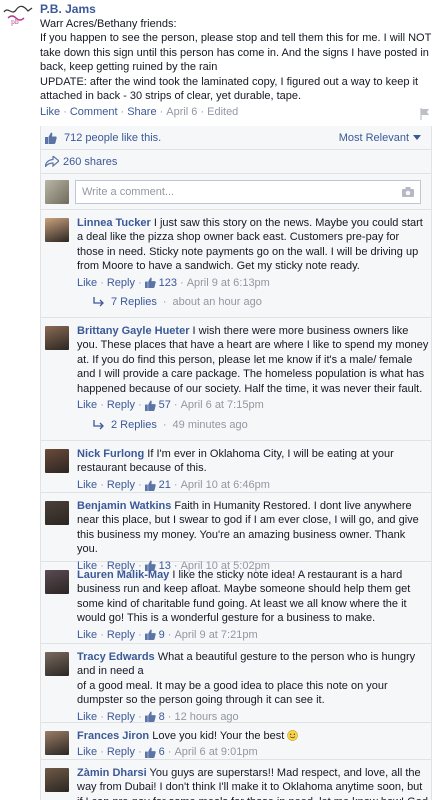 Image resolution: width=440 pixels, height=800 pixels. I want to click on comment-author: Zàmin Dharsi, so click(112, 773).